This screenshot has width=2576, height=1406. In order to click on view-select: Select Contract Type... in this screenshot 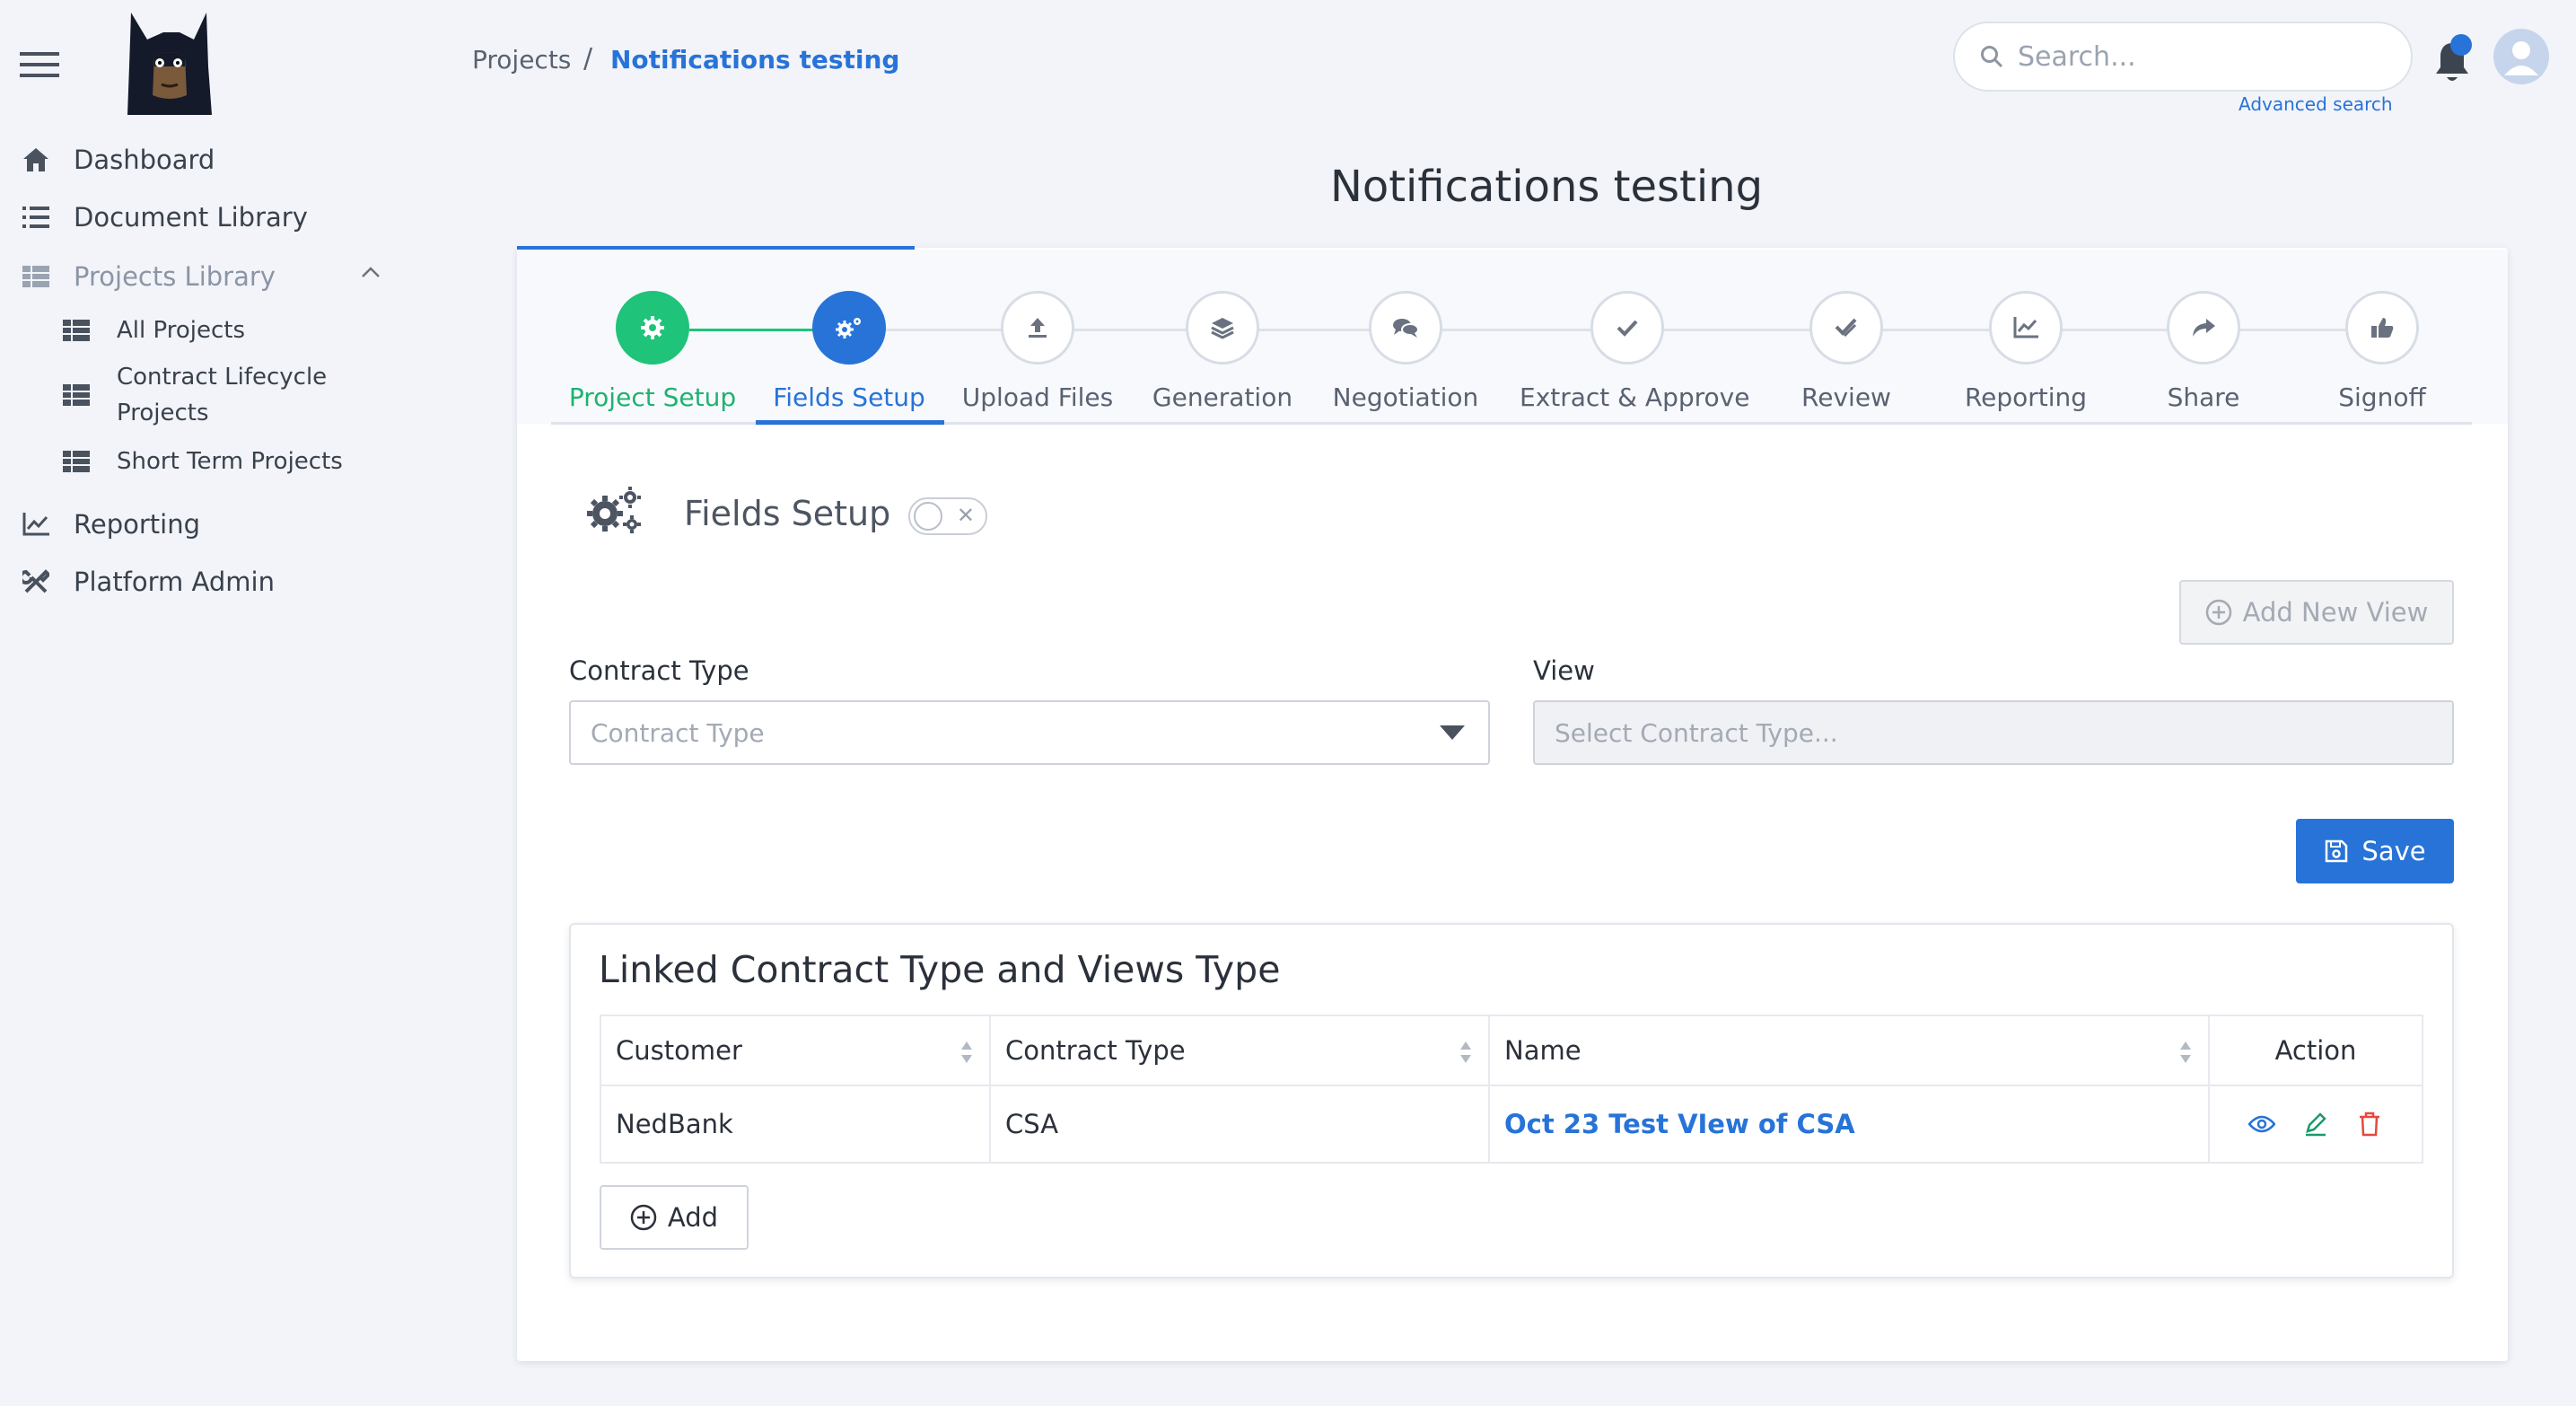, I will do `click(1993, 732)`.